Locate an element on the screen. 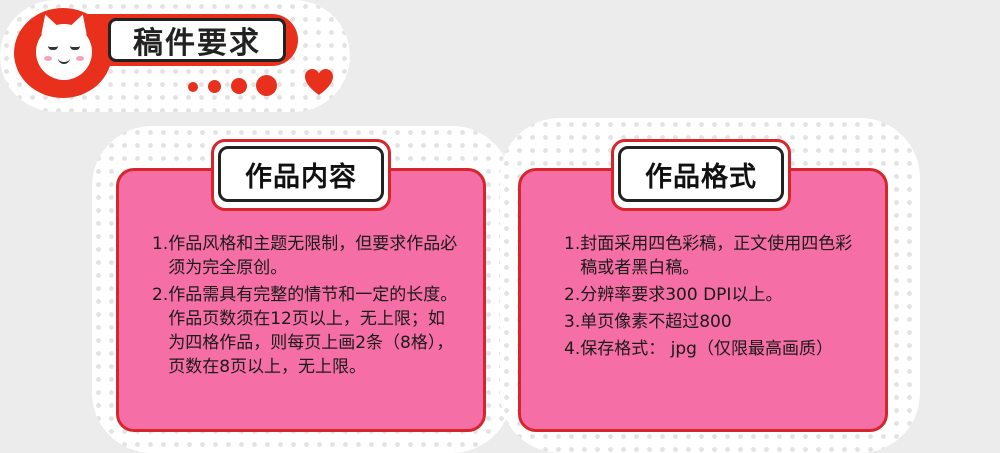  list-item-text: 封面采用四色彩稿，正文使用四色彩稿或者黑白稿。 is located at coordinates (716, 256).